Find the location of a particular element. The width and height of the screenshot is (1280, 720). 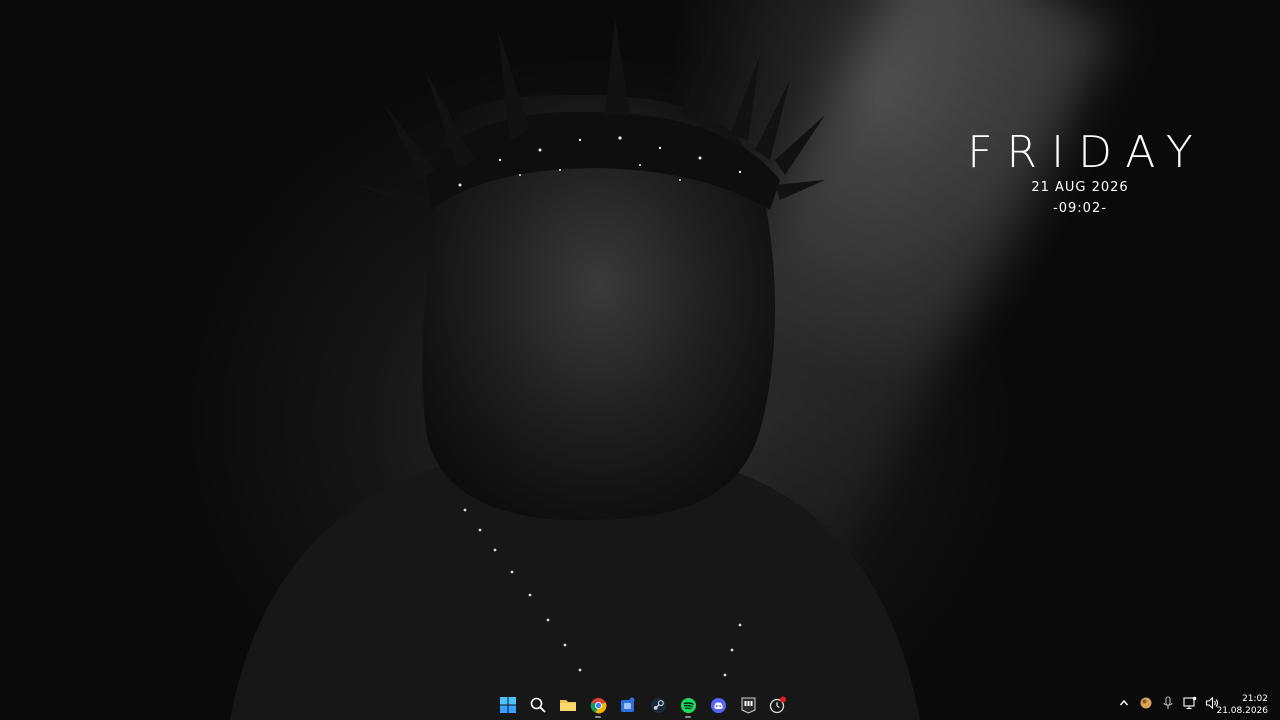

taskbar-date: 21.08.2026 is located at coordinates (1242, 711).